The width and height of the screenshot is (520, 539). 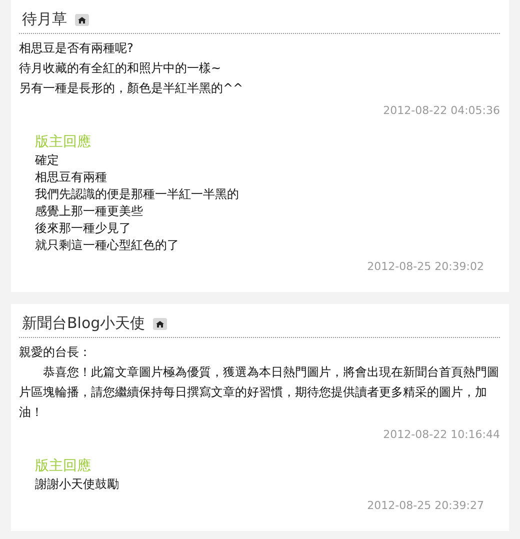 I want to click on timestamp: 2012-08-22 04:05:36, so click(x=441, y=111).